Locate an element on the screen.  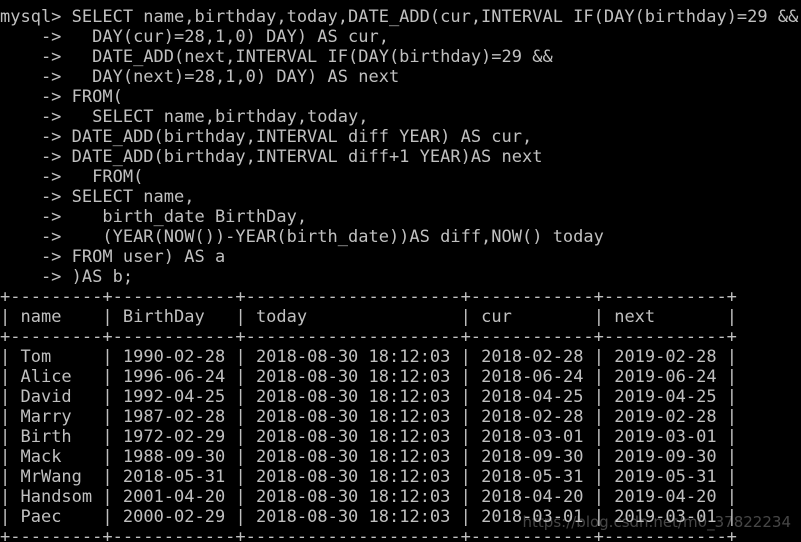
query-text: SELECT name,birthday,today, is located at coordinates (215, 117).